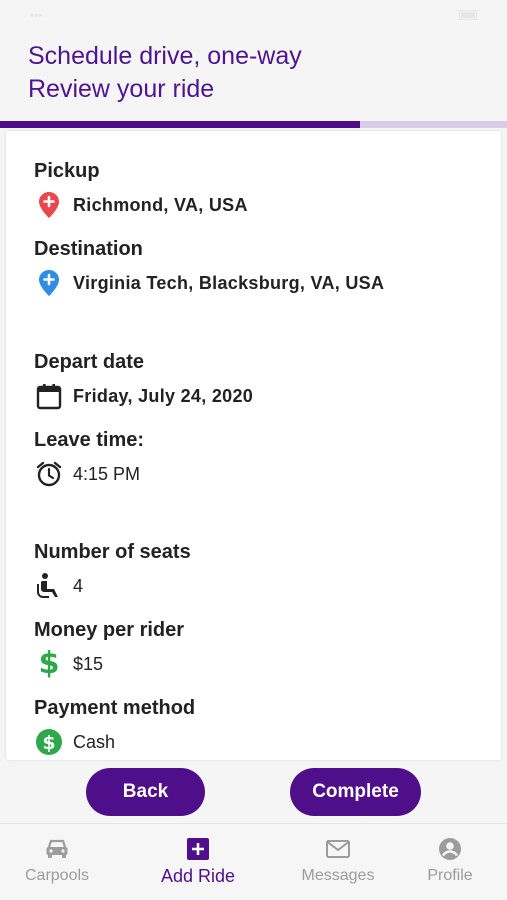 This screenshot has width=507, height=900. What do you see at coordinates (49, 205) in the screenshot?
I see `location-pin-red-icon` at bounding box center [49, 205].